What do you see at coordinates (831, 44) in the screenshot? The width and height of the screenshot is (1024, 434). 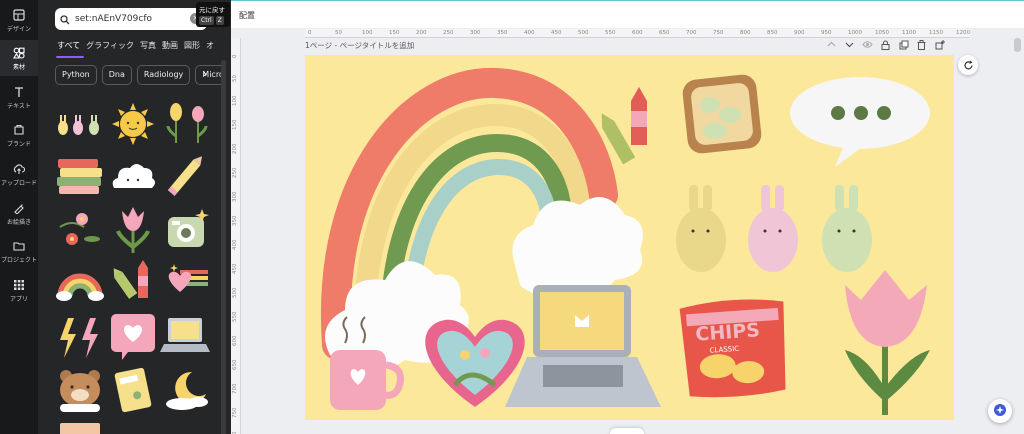 I see `chevron-up-icon` at bounding box center [831, 44].